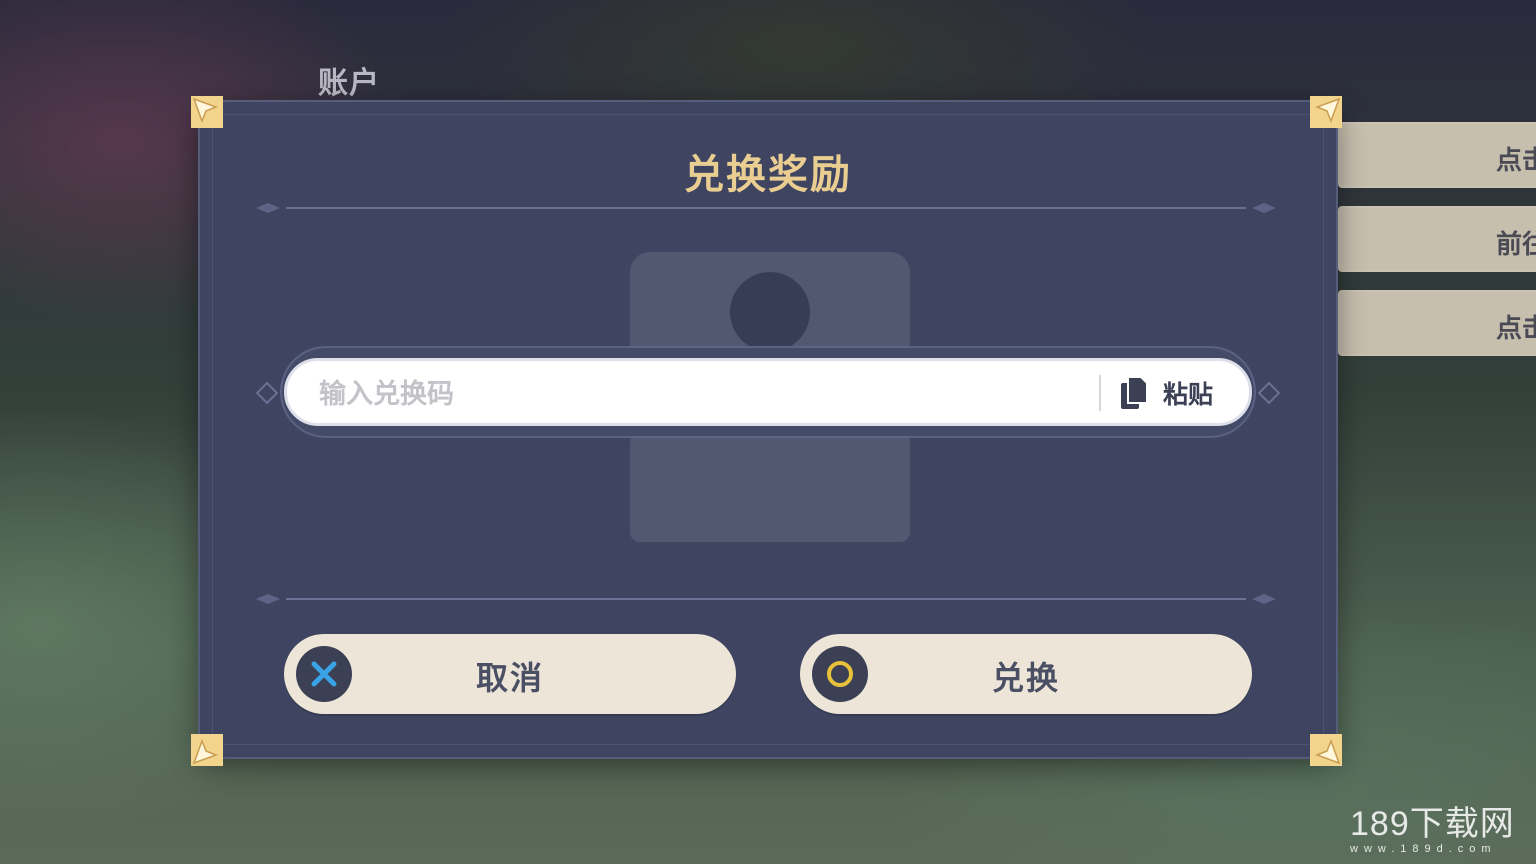 The height and width of the screenshot is (864, 1536). What do you see at coordinates (1423, 849) in the screenshot?
I see `watermark-url: www.189d.com` at bounding box center [1423, 849].